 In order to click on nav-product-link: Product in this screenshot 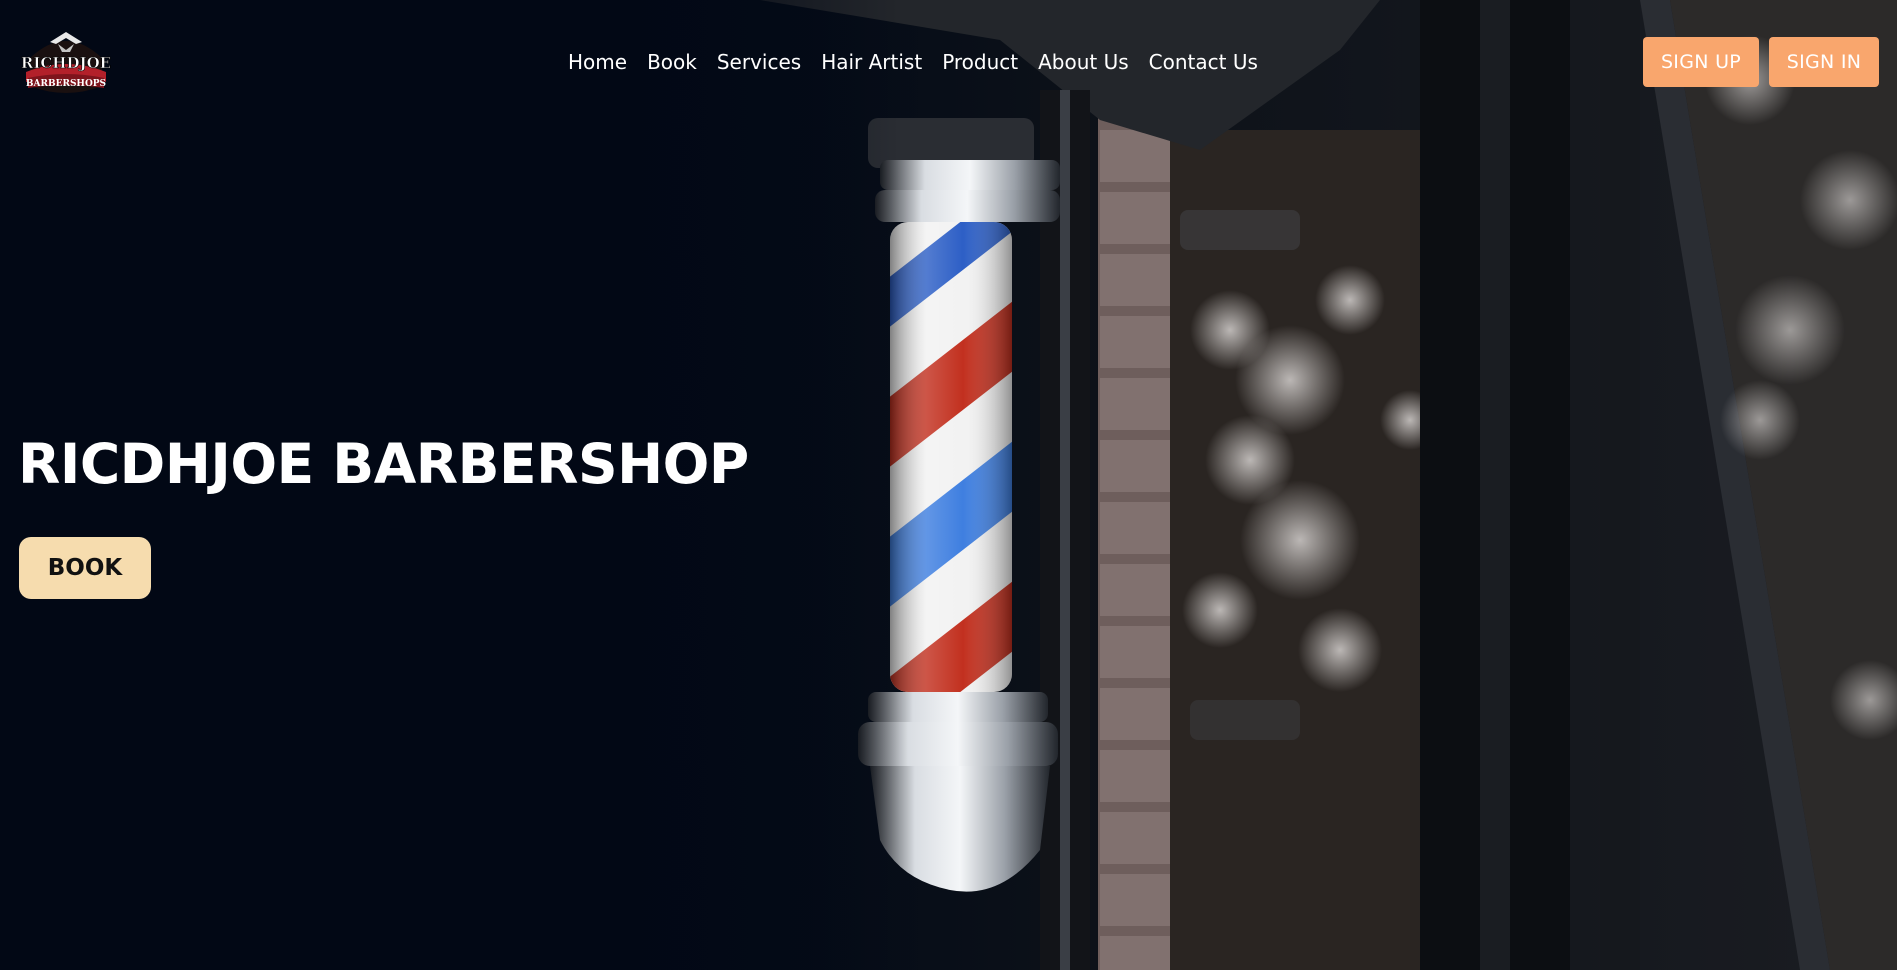, I will do `click(980, 62)`.